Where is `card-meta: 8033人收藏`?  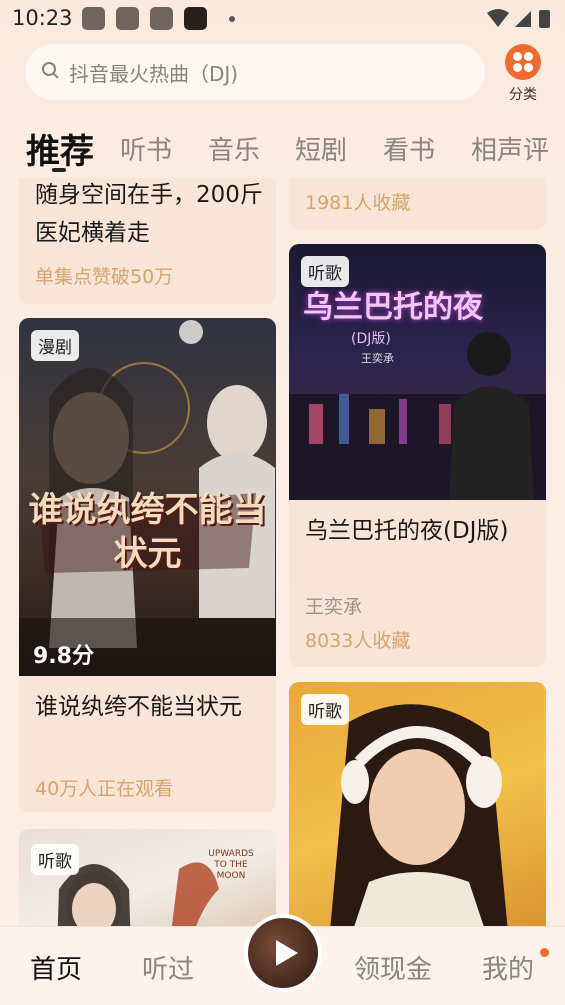 card-meta: 8033人收藏 is located at coordinates (358, 641).